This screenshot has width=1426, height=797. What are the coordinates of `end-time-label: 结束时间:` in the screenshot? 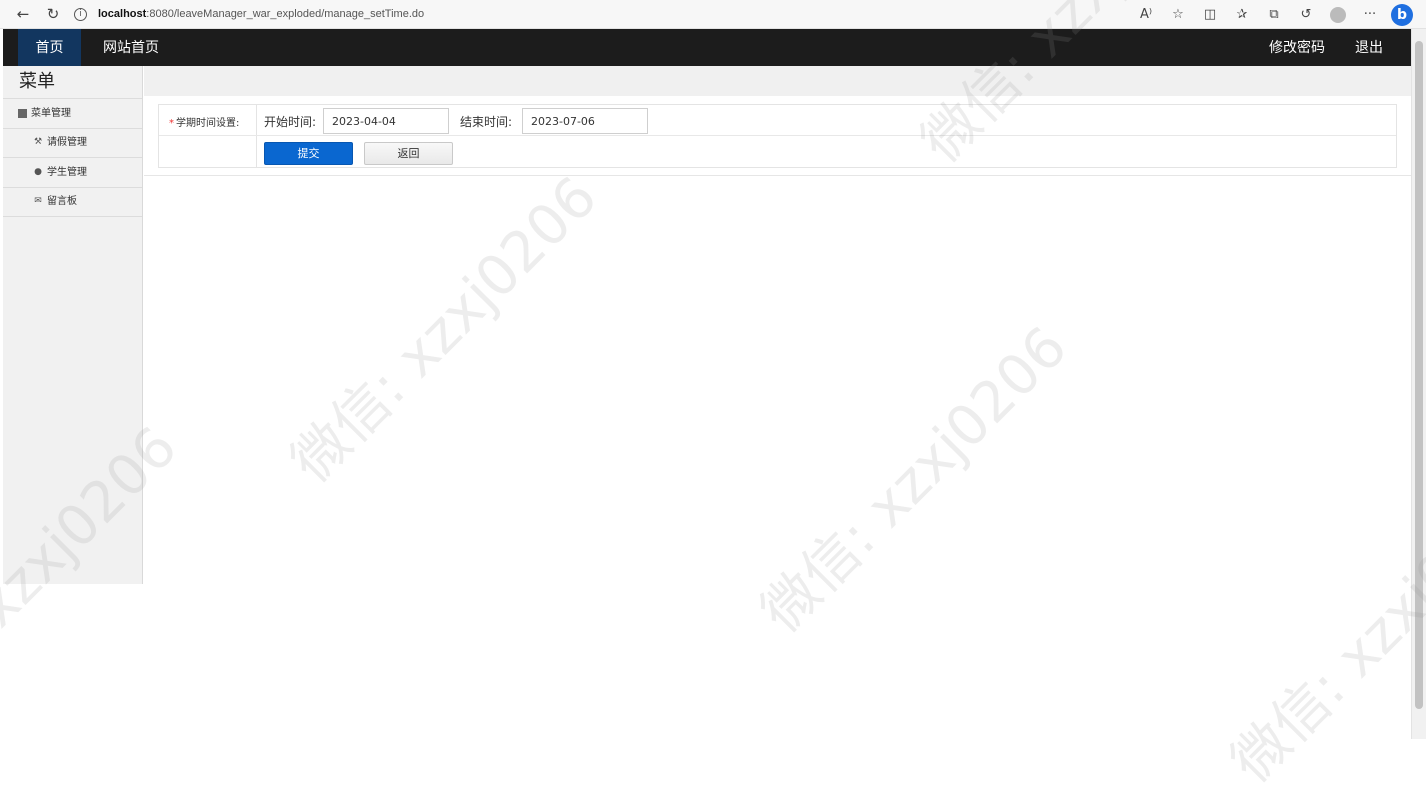 It's located at (486, 122).